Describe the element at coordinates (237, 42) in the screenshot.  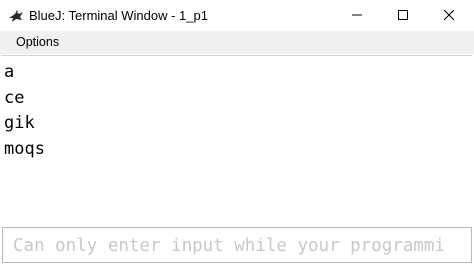
I see `menu-bar: Options` at that location.